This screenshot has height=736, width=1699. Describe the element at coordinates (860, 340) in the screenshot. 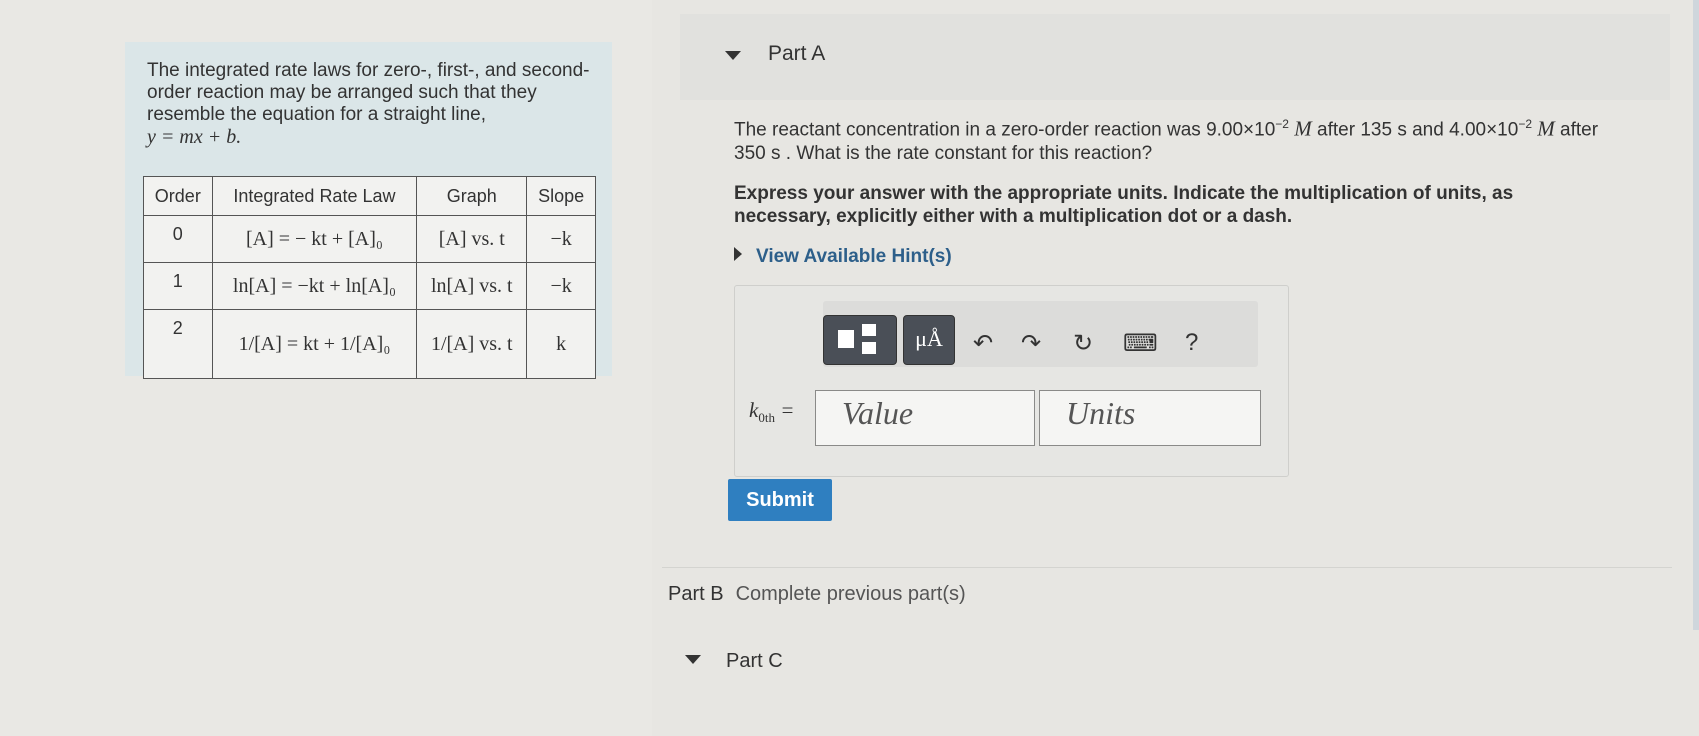

I see `templates-button` at that location.